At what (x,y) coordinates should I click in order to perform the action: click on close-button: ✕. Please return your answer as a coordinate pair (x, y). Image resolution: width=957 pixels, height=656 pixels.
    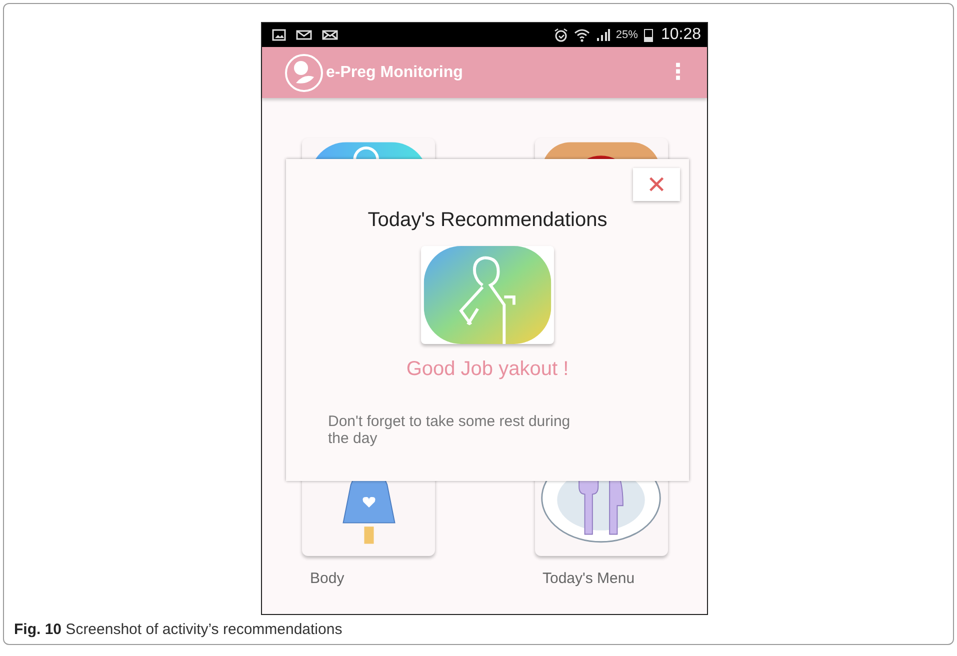
    Looking at the image, I should click on (656, 184).